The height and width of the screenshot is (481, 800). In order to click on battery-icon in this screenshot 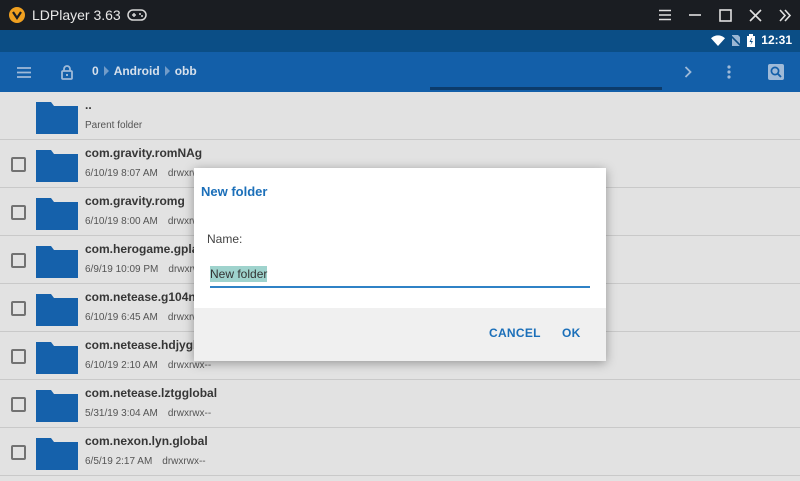, I will do `click(751, 40)`.